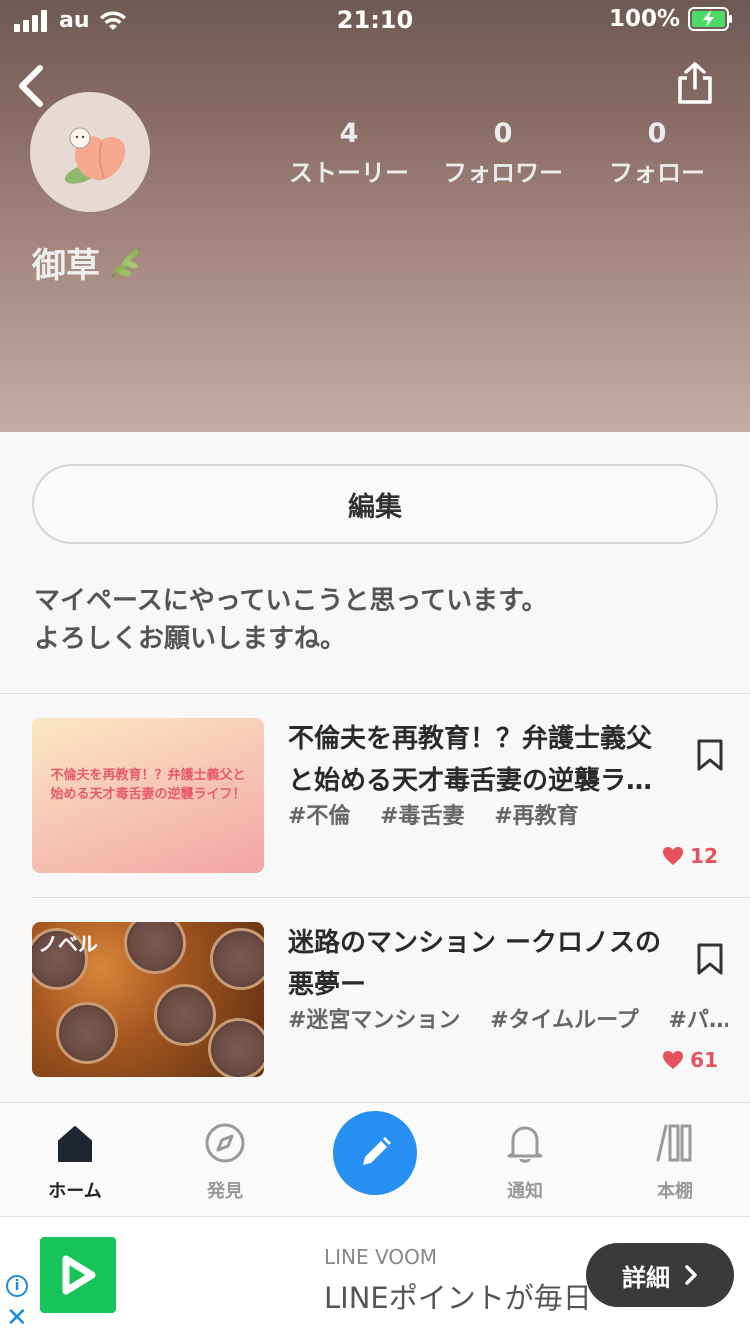 The height and width of the screenshot is (1334, 750). I want to click on tab-discover-label: 発見, so click(225, 1191).